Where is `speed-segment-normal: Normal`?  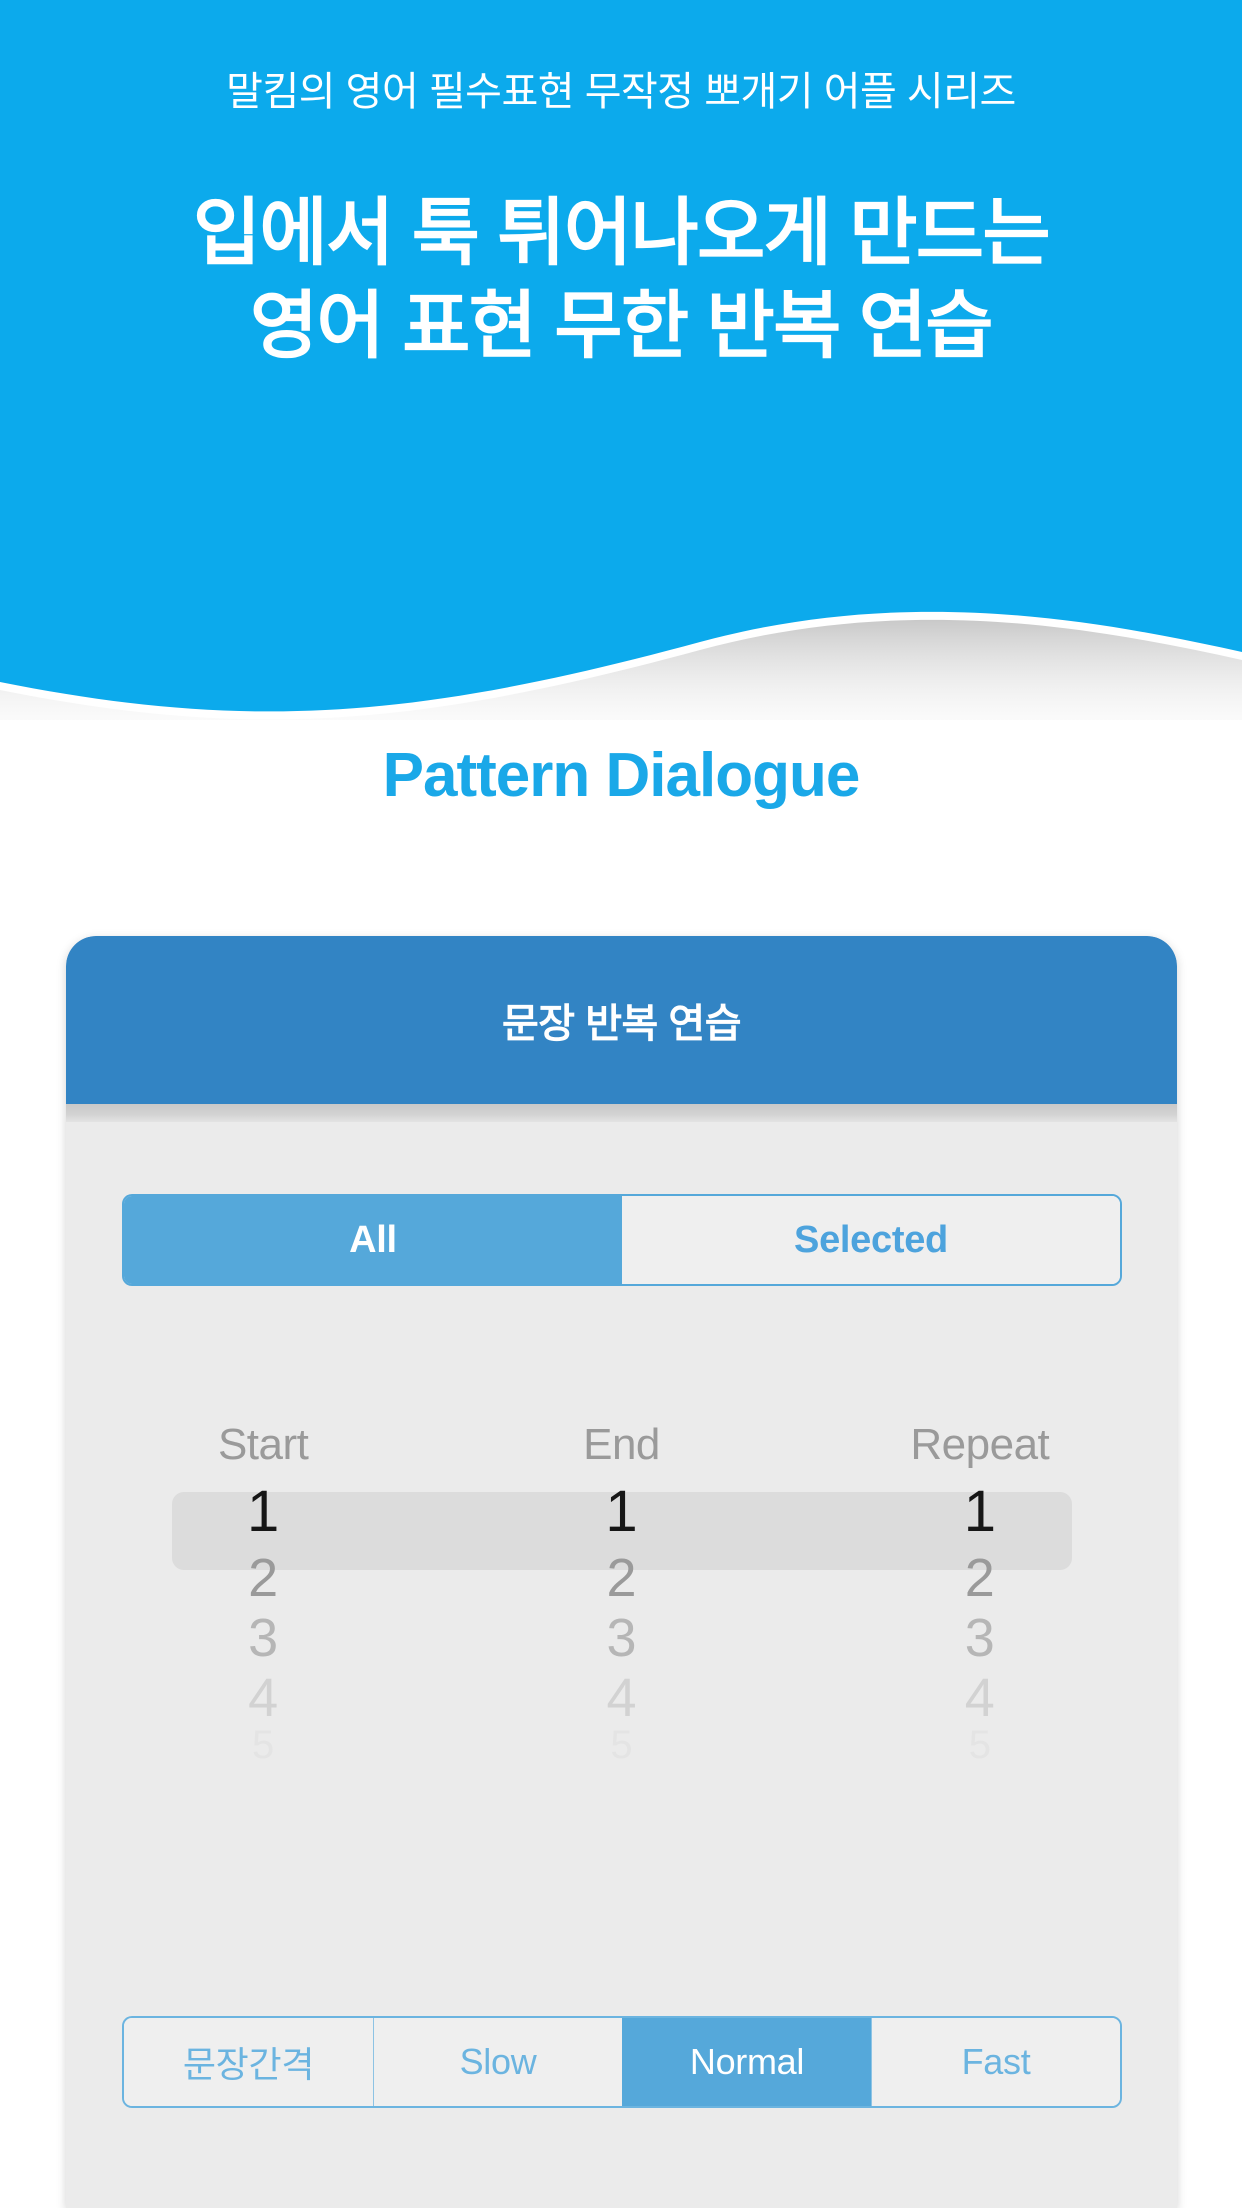
speed-segment-normal: Normal is located at coordinates (746, 2062).